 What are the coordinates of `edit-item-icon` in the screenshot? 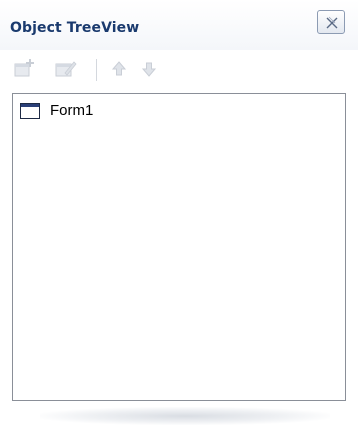 It's located at (66, 69).